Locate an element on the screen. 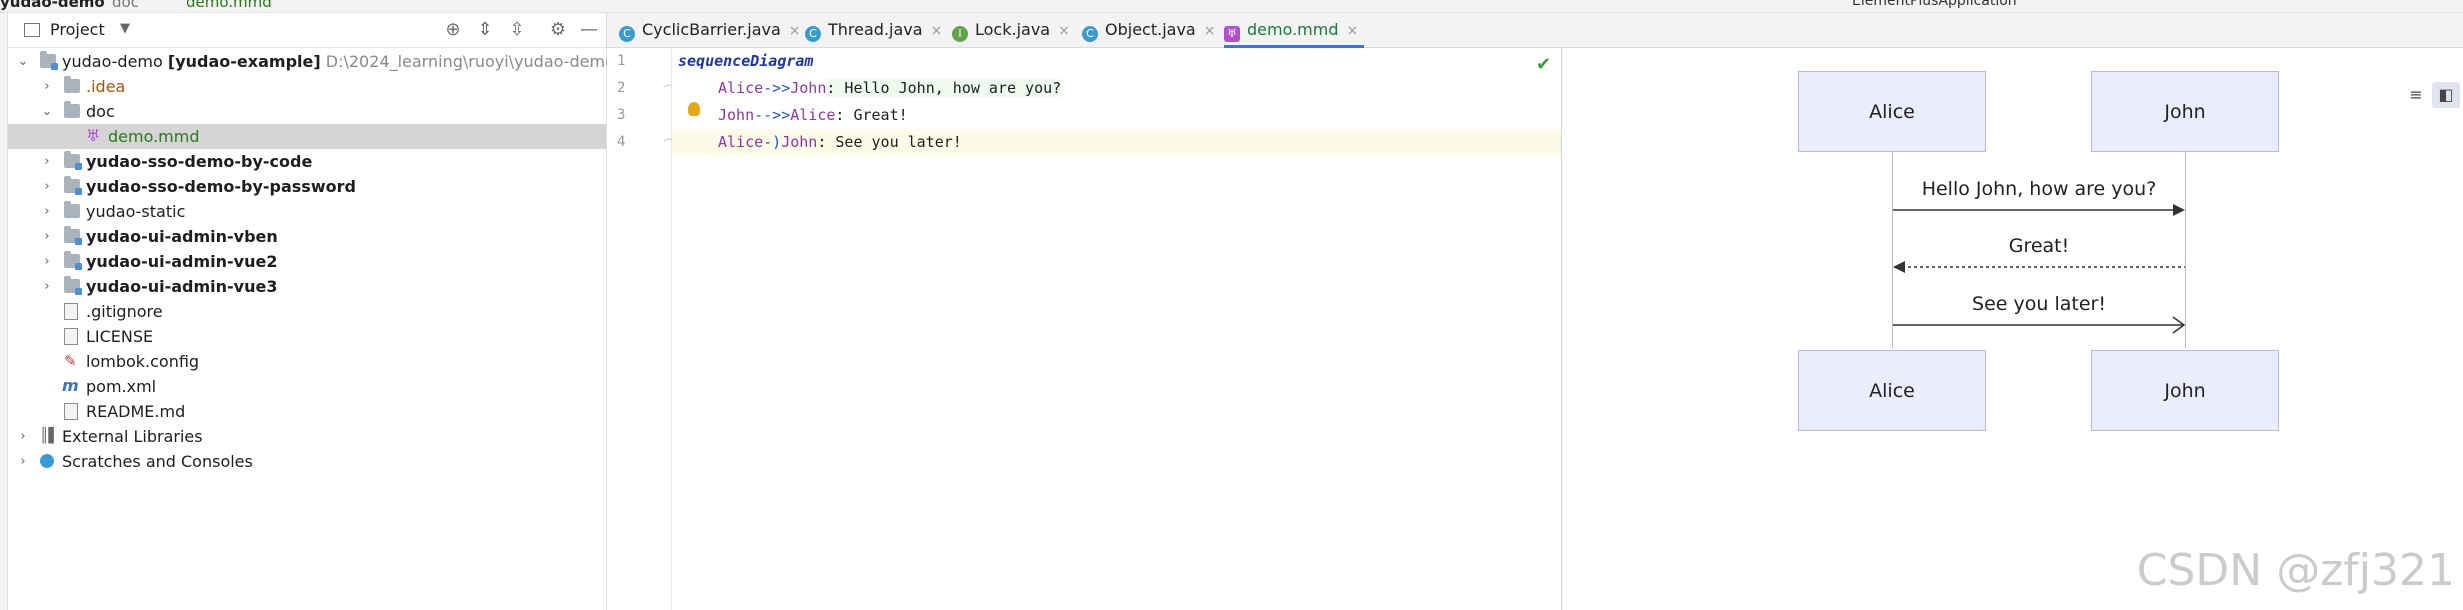  tree-item-sso-password: › yudao-sso-demo-by-password is located at coordinates (307, 186).